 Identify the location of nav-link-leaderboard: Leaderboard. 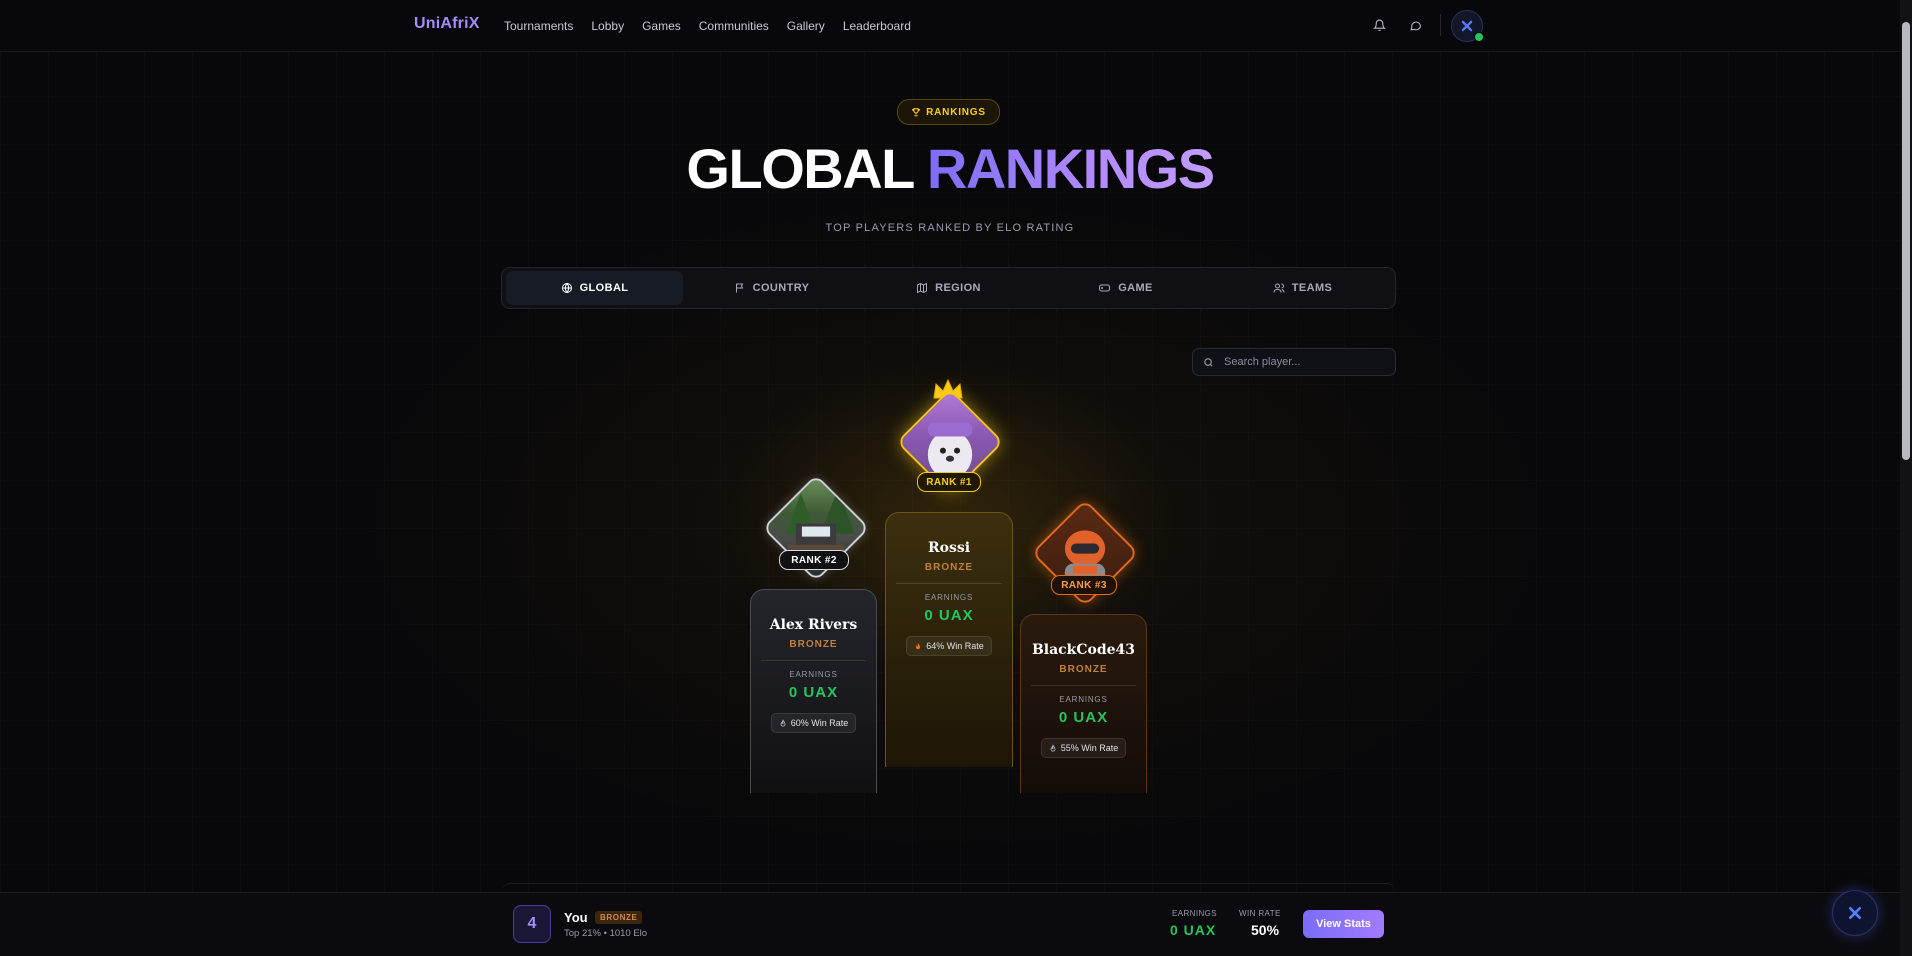
(877, 26).